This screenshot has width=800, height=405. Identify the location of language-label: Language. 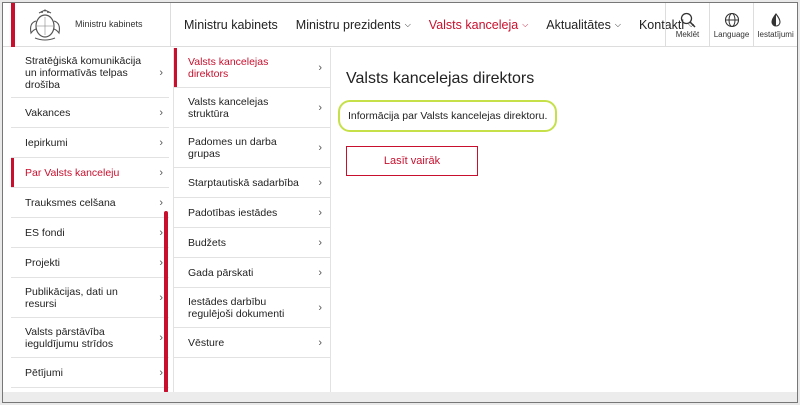
(731, 34).